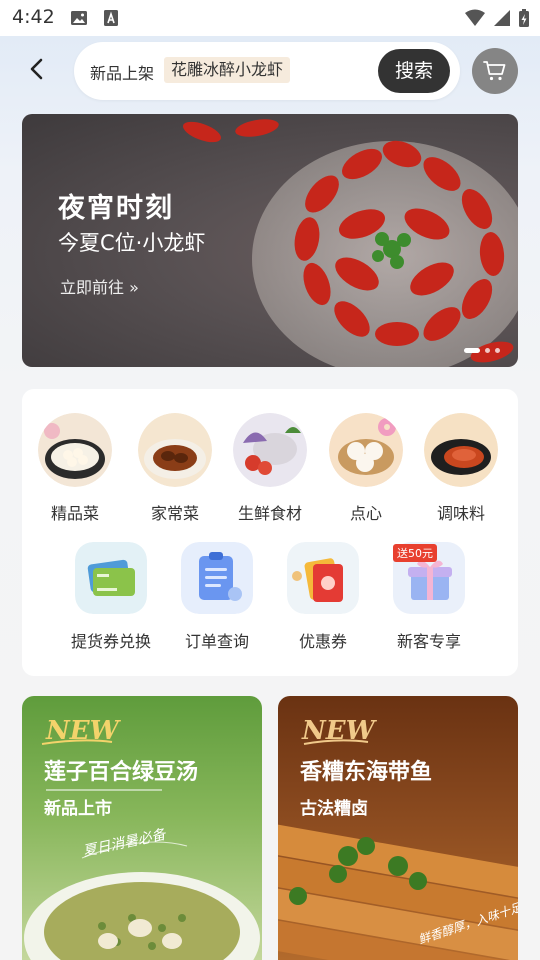  I want to click on service-item-voucher: 提货券兑换, so click(111, 597).